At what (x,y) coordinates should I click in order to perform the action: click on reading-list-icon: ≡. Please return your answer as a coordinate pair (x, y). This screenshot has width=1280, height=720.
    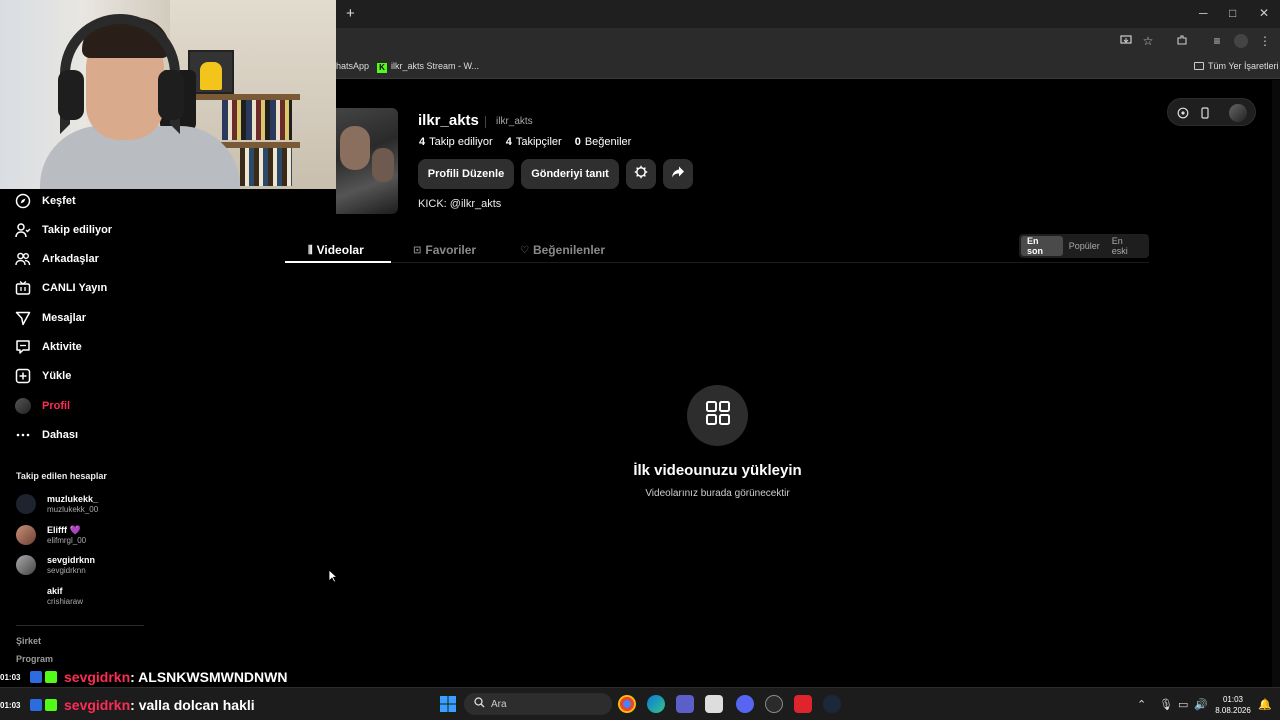
    Looking at the image, I should click on (1217, 41).